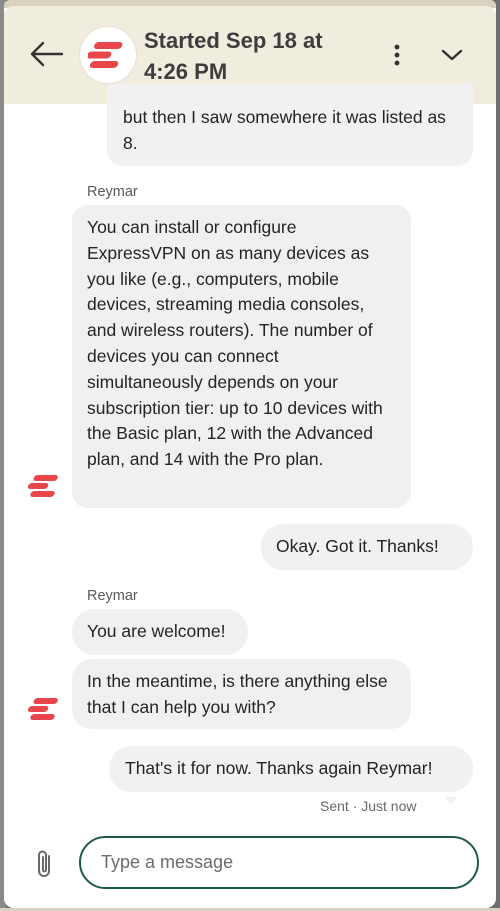 This screenshot has height=911, width=500. Describe the element at coordinates (368, 806) in the screenshot. I see `message-status: Sent · Just now` at that location.